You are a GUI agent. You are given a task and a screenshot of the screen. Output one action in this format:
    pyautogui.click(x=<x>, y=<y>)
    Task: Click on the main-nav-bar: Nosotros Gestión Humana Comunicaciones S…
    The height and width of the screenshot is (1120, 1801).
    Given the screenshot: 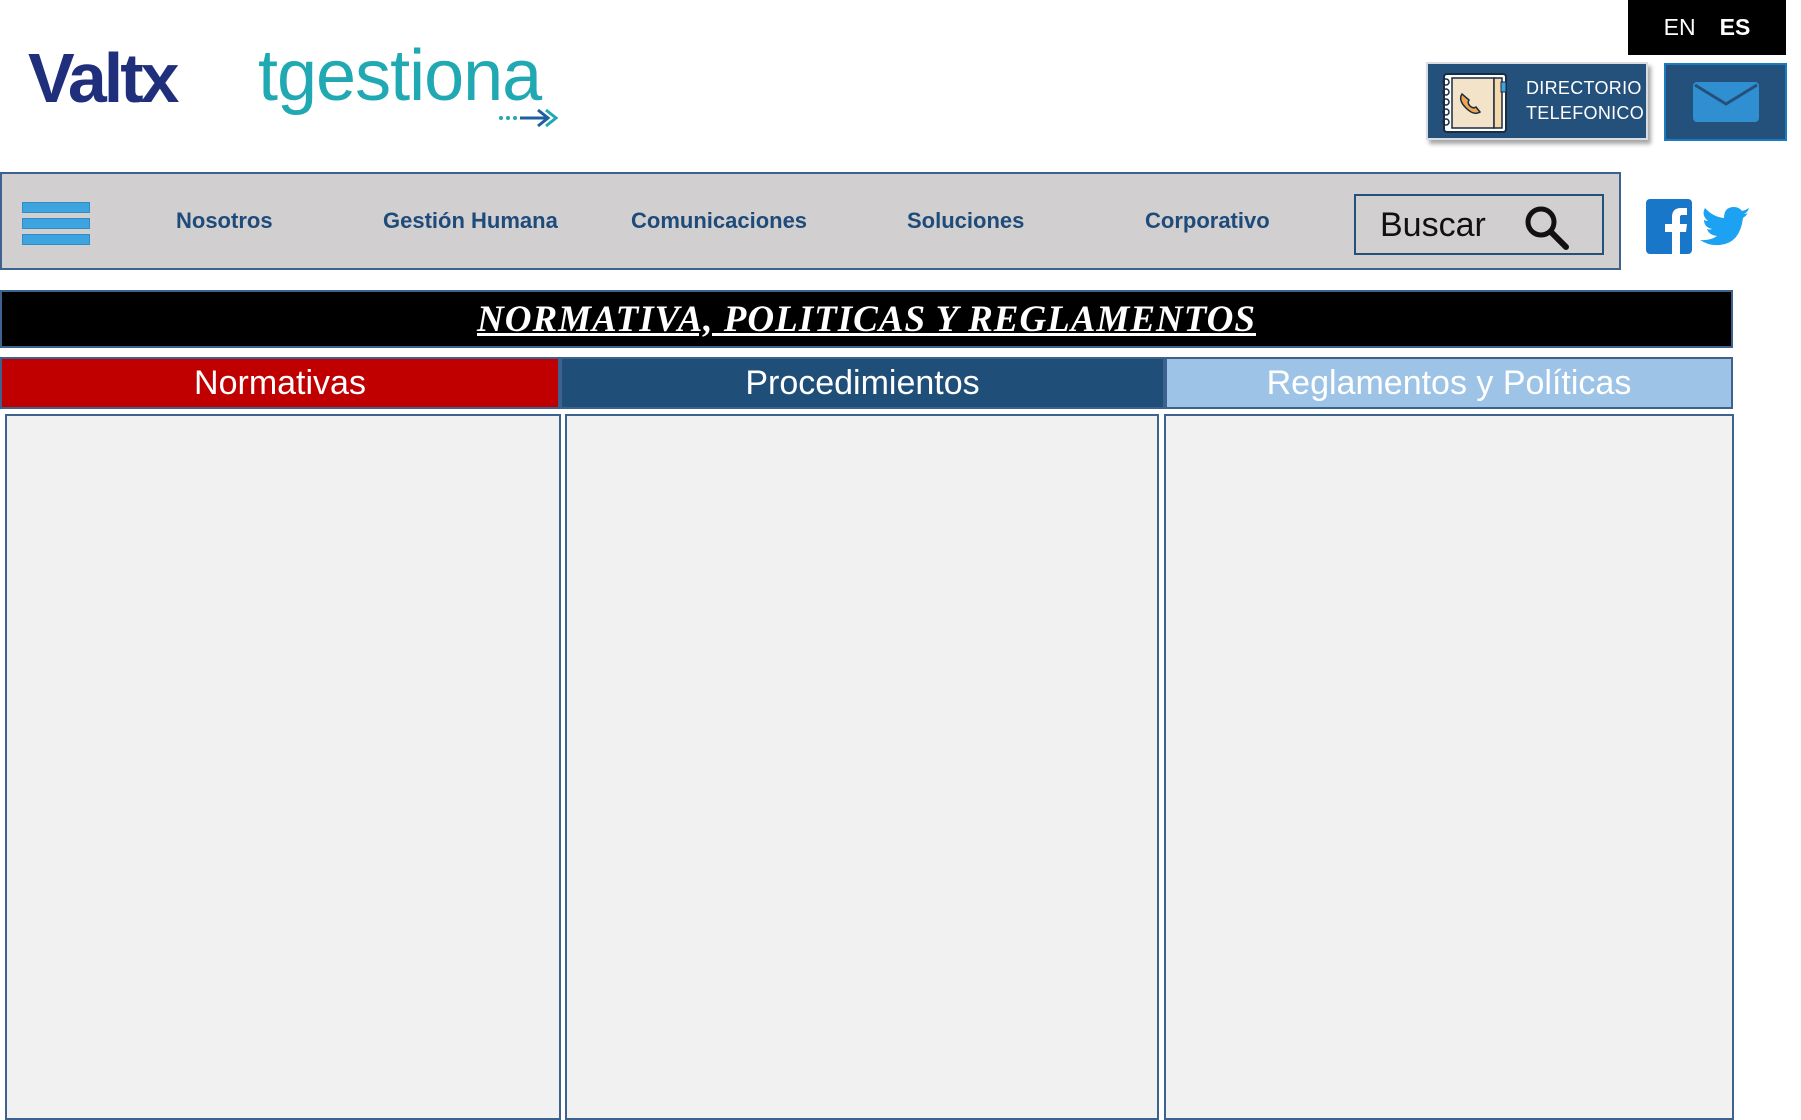 What is the action you would take?
    pyautogui.click(x=810, y=221)
    